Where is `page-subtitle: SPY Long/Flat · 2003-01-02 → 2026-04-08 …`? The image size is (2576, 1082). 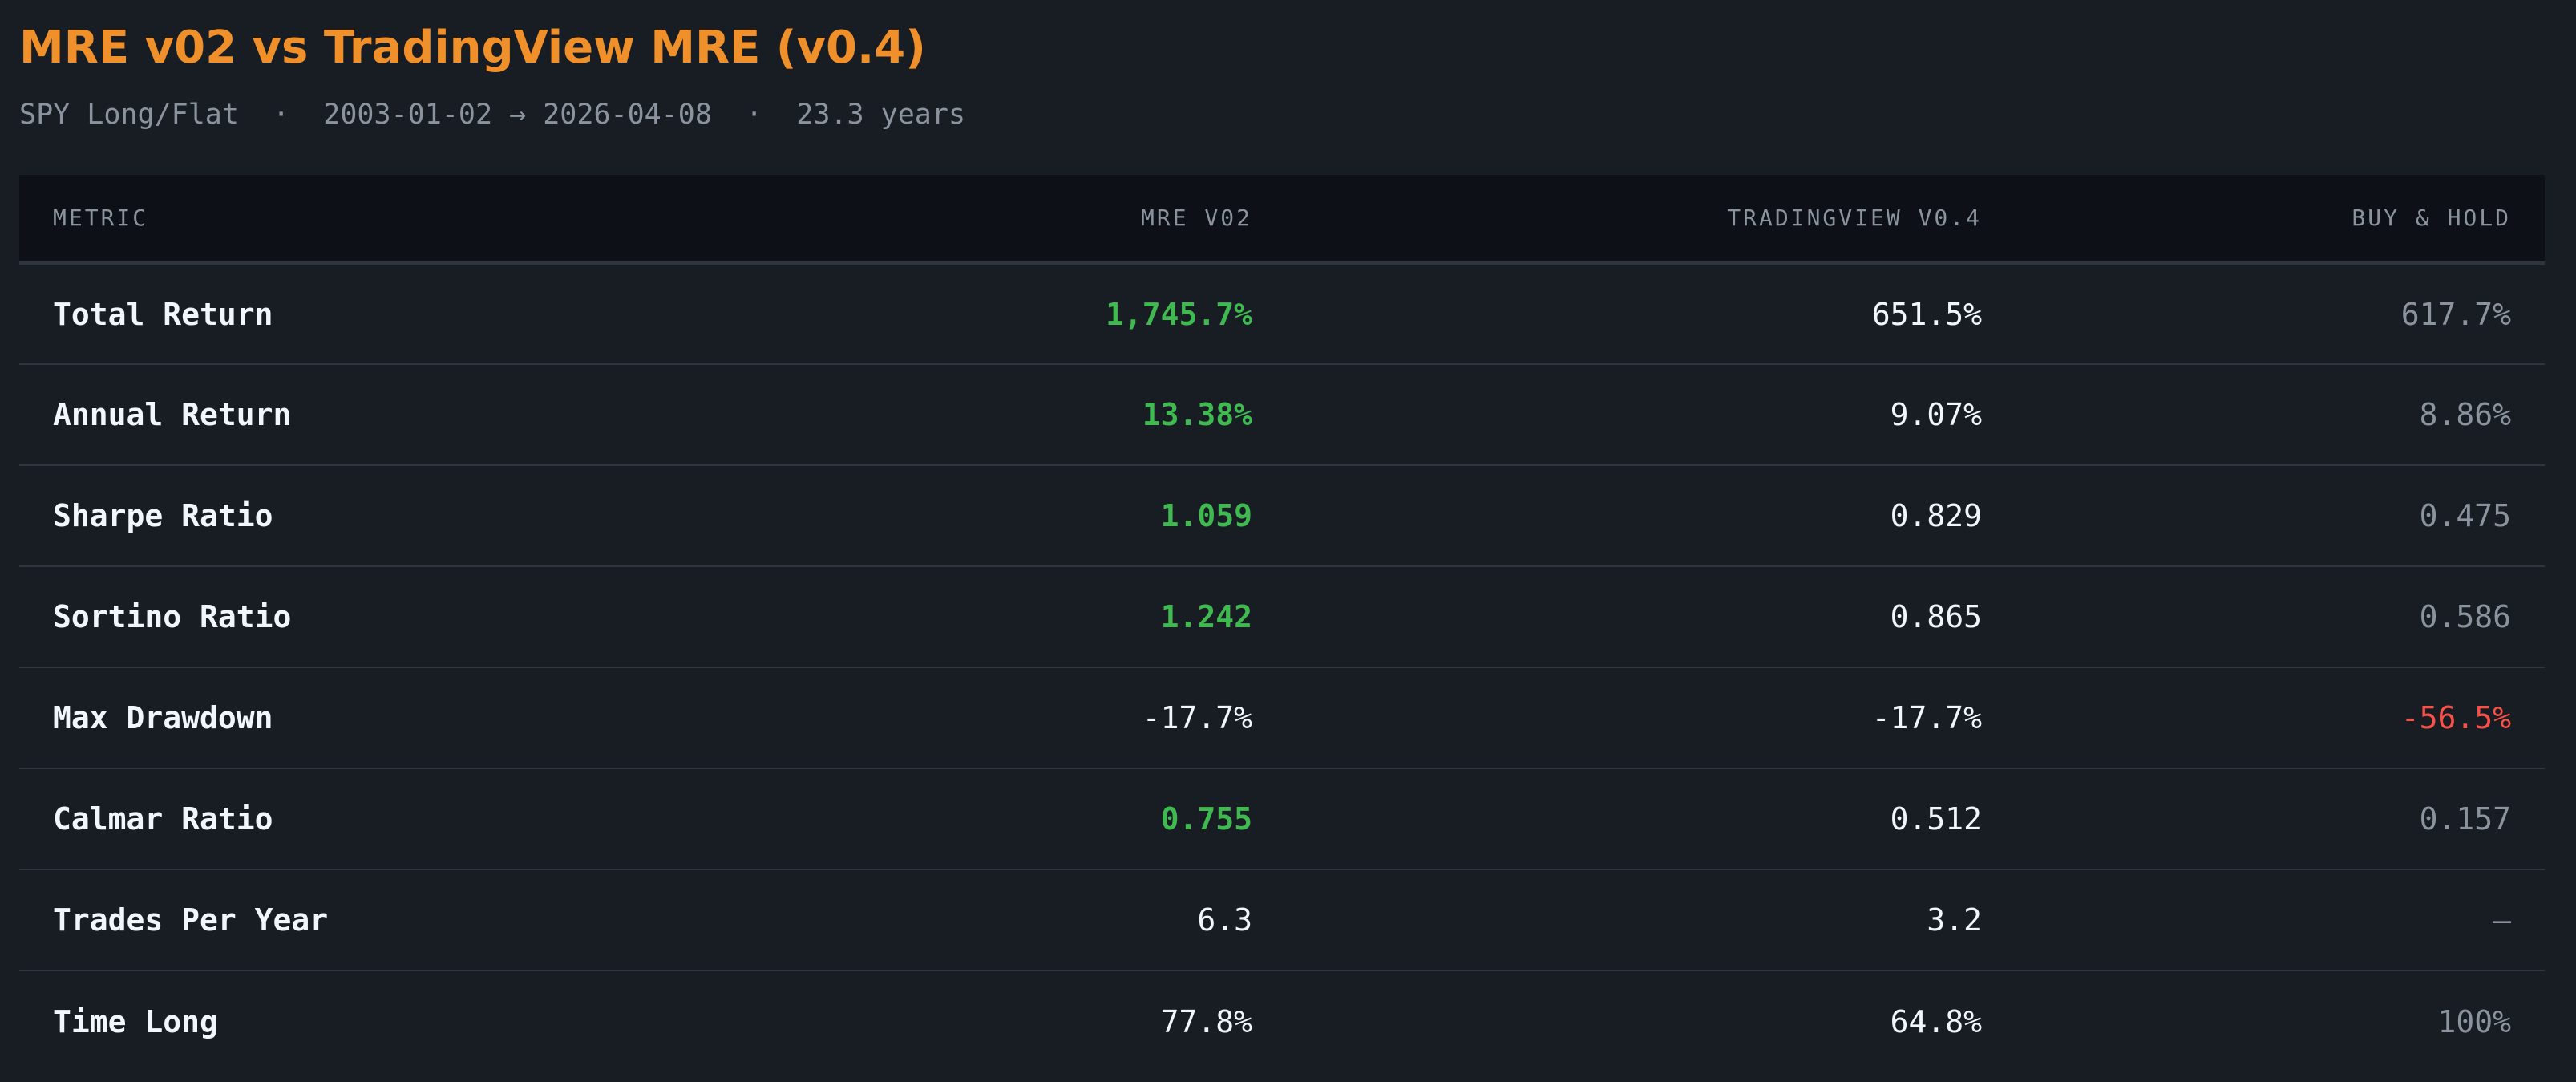 page-subtitle: SPY Long/Flat · 2003-01-02 → 2026-04-08 … is located at coordinates (492, 115).